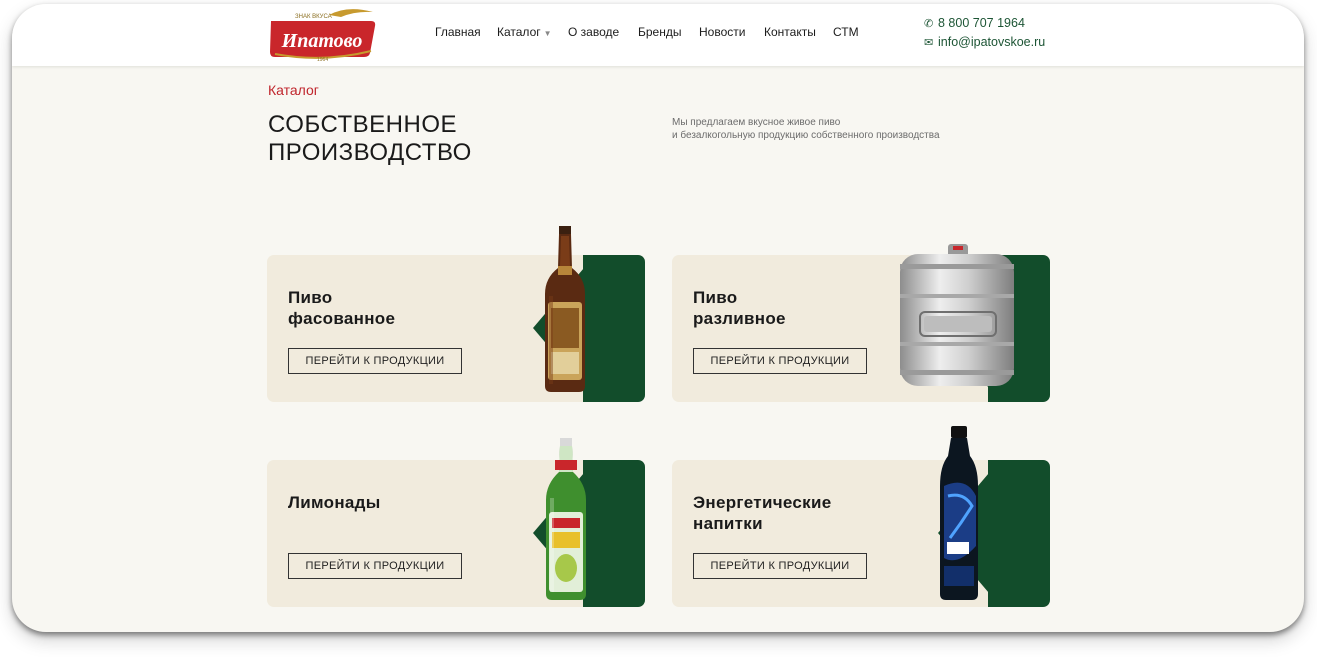  What do you see at coordinates (739, 308) in the screenshot?
I see `card-title: Пиво разливное` at bounding box center [739, 308].